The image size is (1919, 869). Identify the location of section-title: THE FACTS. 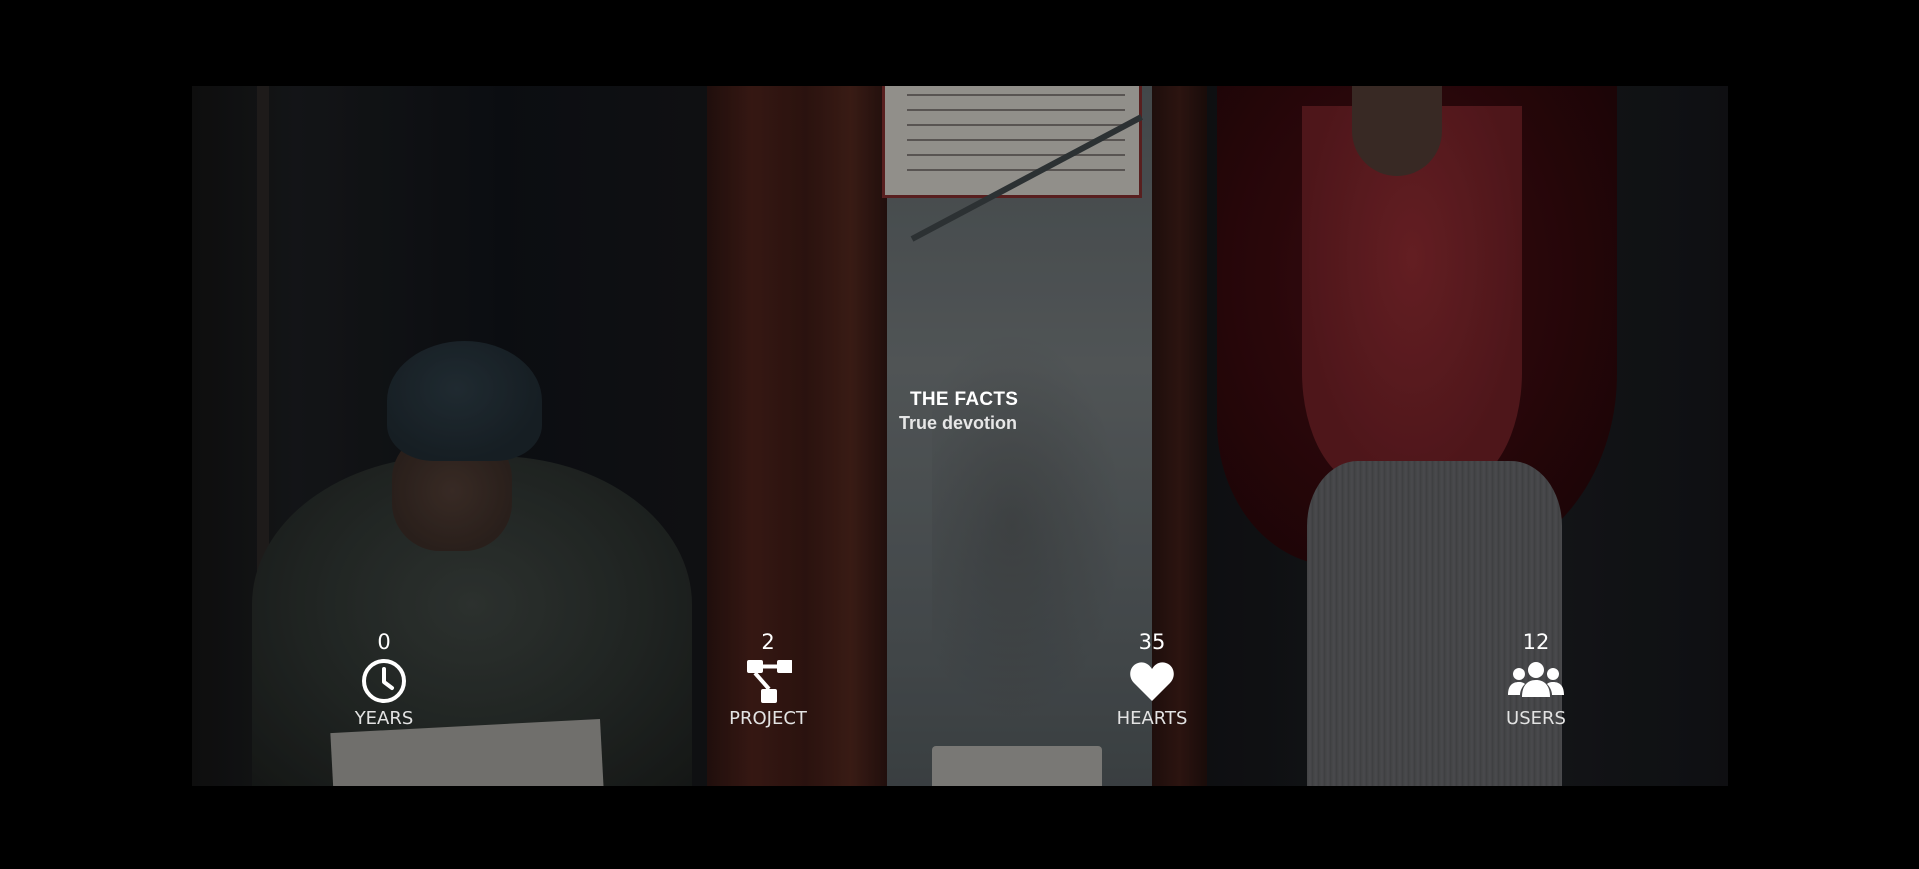
(964, 399).